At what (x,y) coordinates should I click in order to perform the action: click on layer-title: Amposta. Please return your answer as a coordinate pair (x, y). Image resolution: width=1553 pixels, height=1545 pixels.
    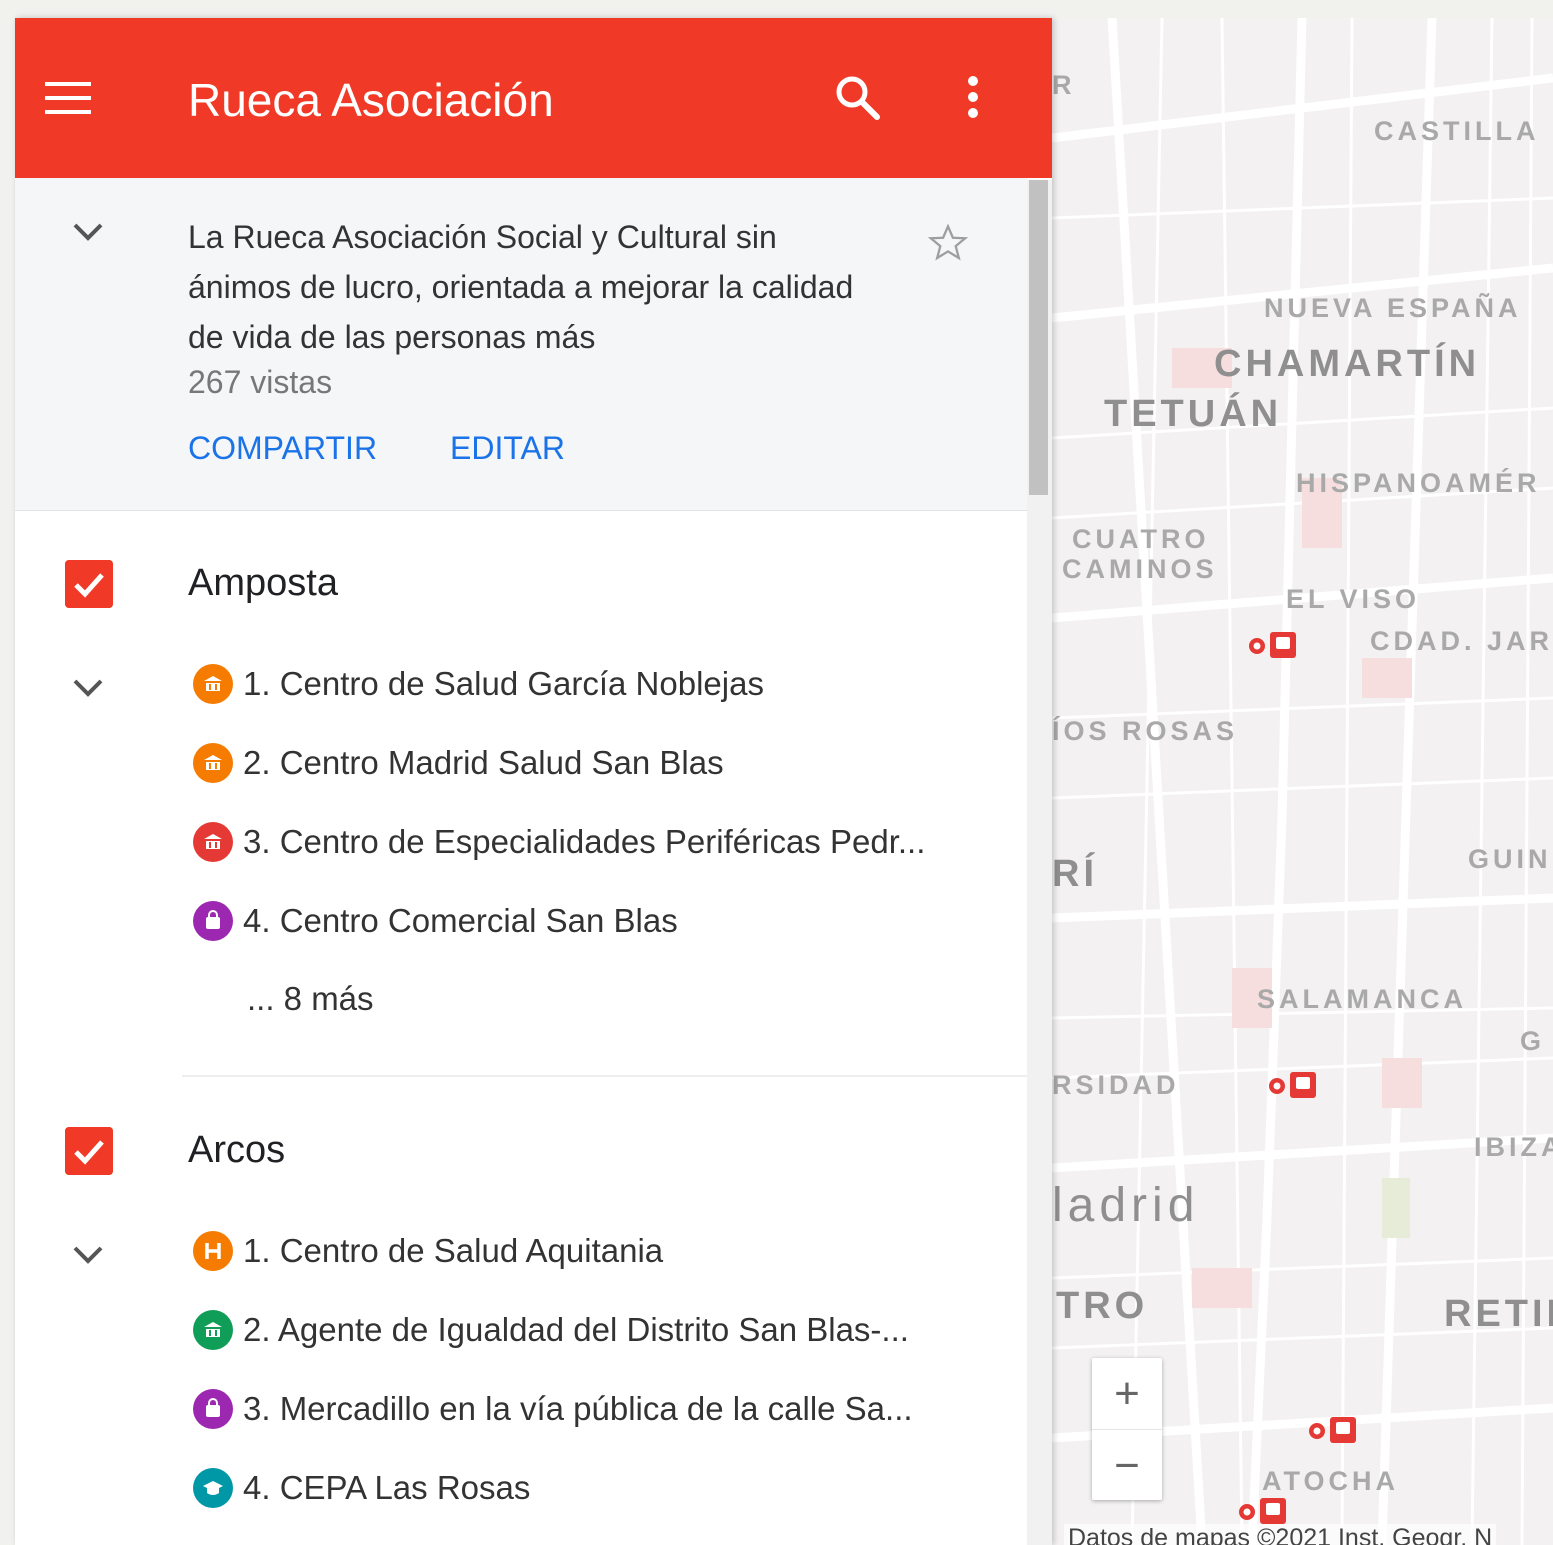
    Looking at the image, I should click on (263, 583).